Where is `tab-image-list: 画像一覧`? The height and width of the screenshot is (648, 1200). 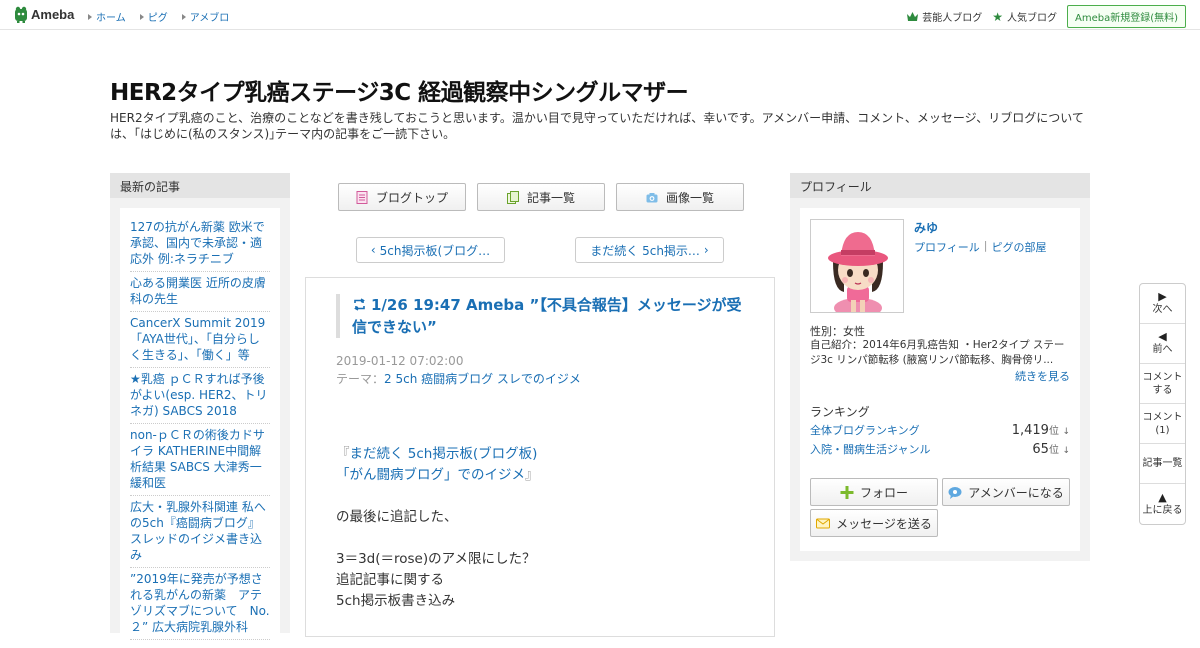
tab-image-list: 画像一覧 is located at coordinates (680, 197).